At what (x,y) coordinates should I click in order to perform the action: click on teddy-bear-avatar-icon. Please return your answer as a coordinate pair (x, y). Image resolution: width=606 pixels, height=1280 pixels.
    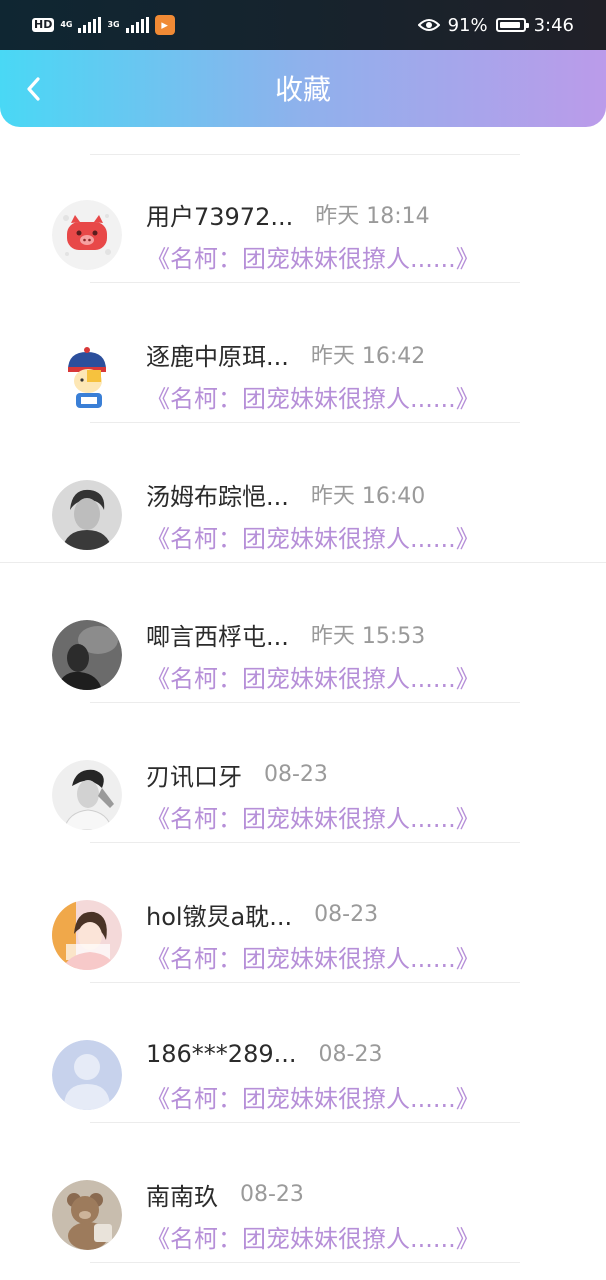
    Looking at the image, I should click on (87, 1215).